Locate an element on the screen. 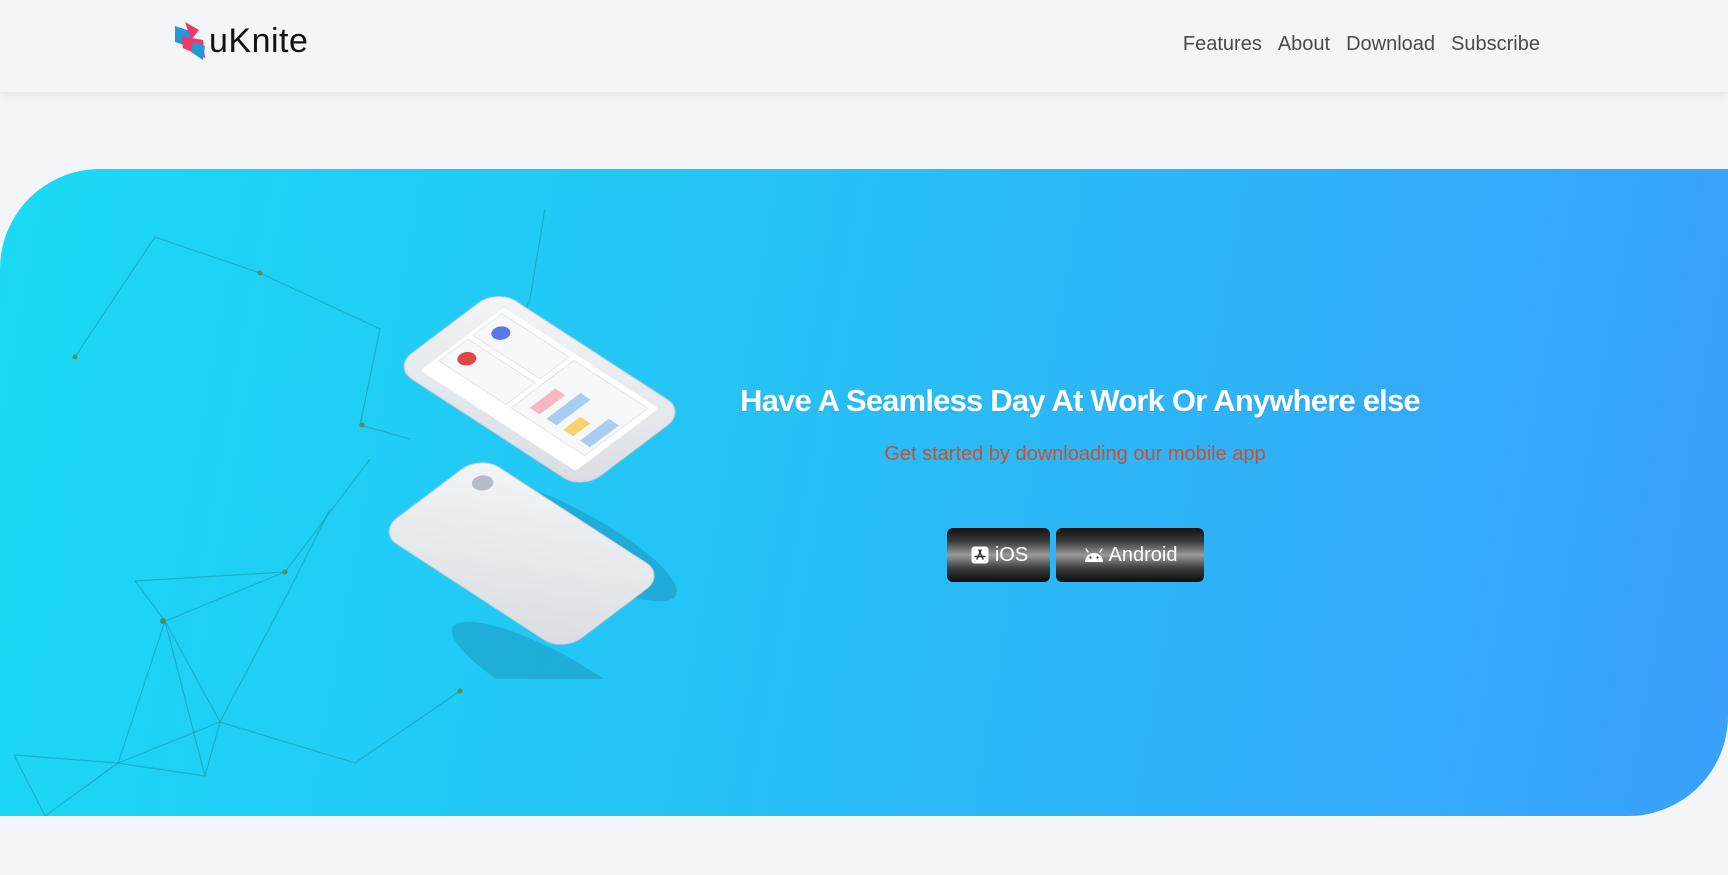 This screenshot has width=1728, height=875. ios-button-label: iOS is located at coordinates (1011, 554).